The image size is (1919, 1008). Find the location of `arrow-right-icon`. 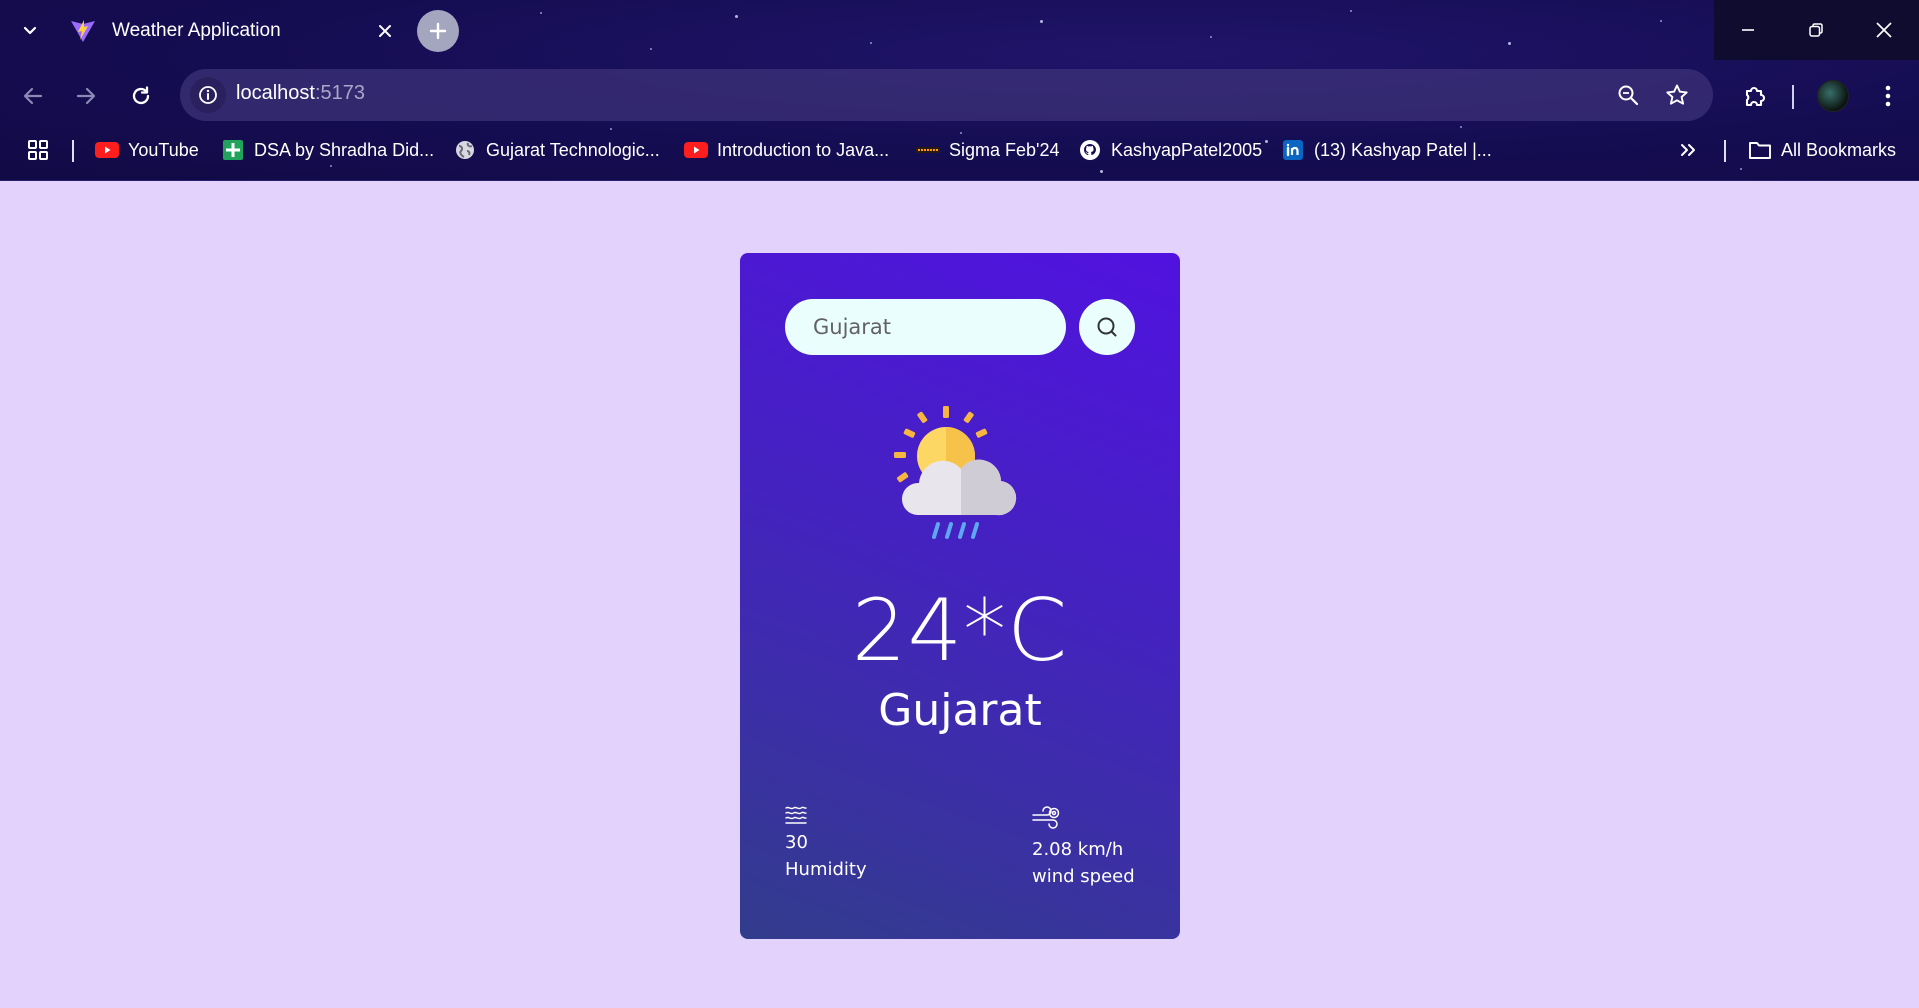

arrow-right-icon is located at coordinates (86, 96).